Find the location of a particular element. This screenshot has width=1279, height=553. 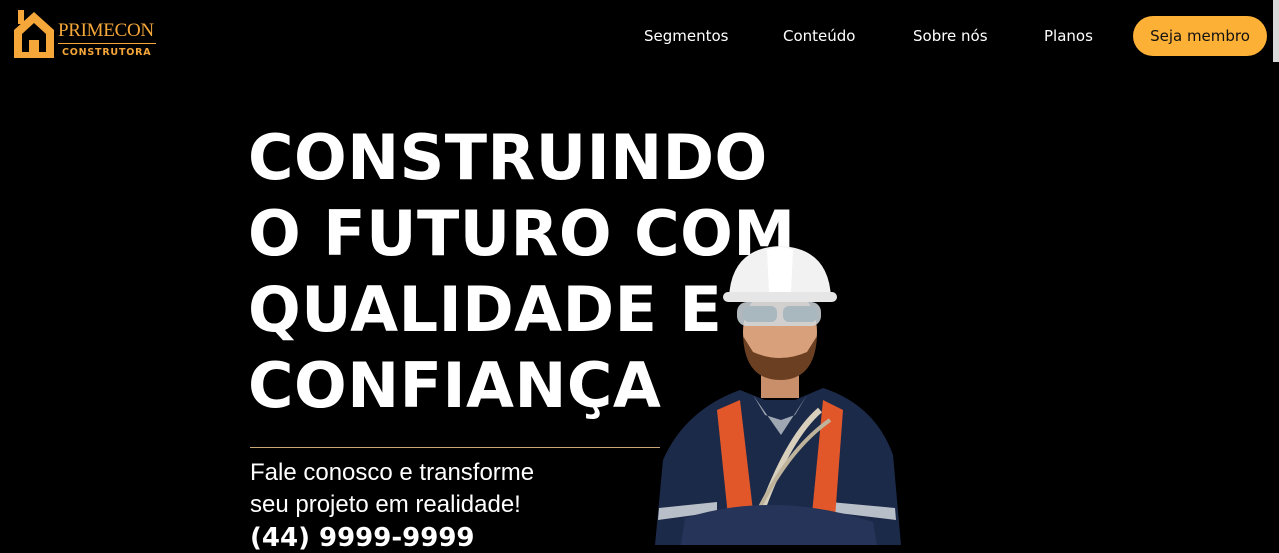

logo-divider is located at coordinates (107, 43).